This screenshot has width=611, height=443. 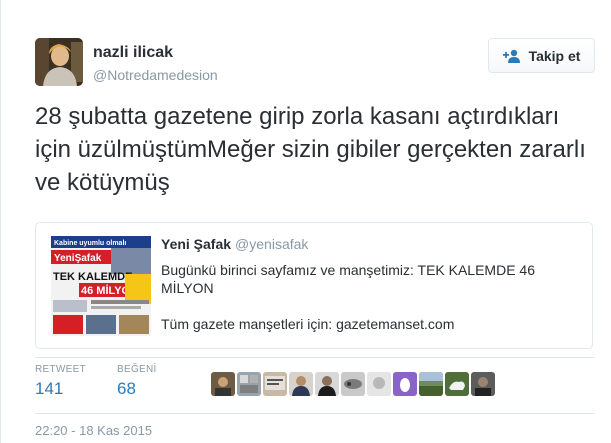 I want to click on retweet-count: 141, so click(x=49, y=388).